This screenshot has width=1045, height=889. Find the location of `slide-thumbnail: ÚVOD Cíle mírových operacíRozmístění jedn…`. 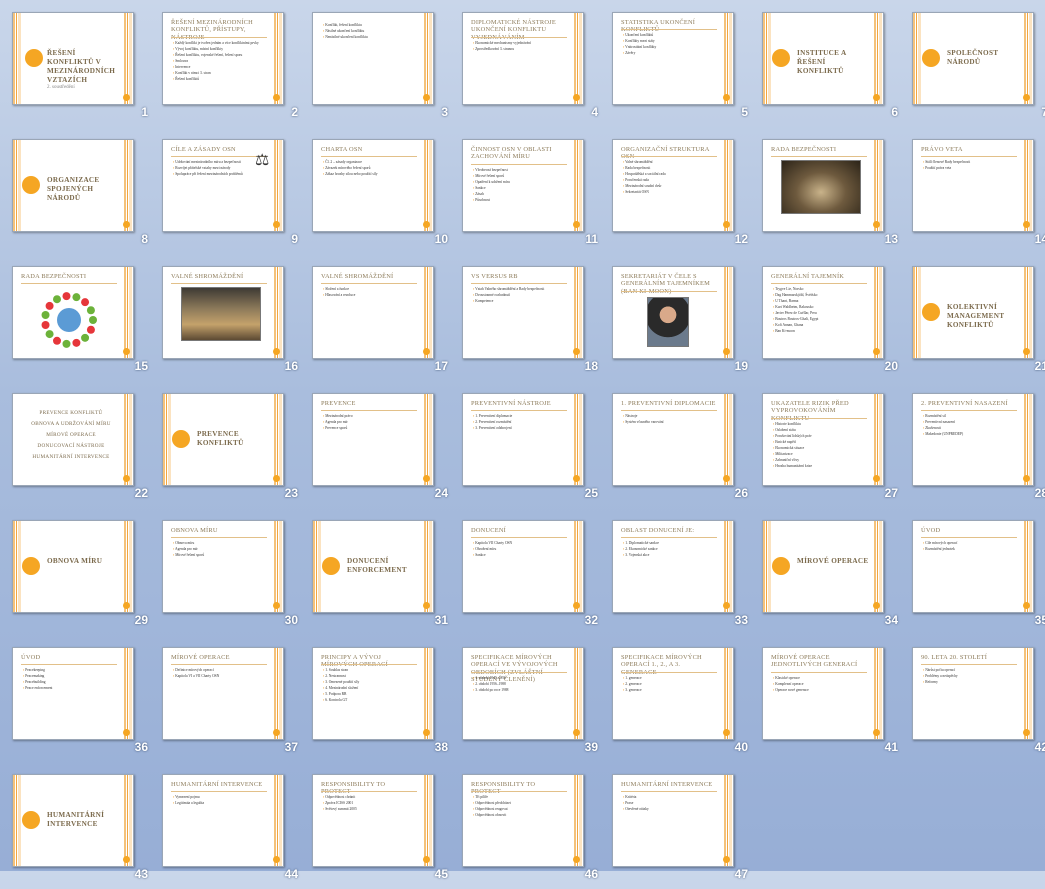

slide-thumbnail: ÚVOD Cíle mírových operacíRozmístění jedn… is located at coordinates (973, 566).